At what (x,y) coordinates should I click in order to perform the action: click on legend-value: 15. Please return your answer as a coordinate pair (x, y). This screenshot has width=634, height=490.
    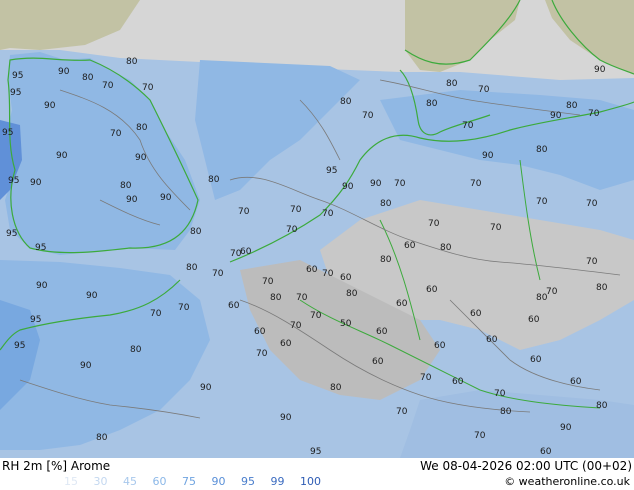
    Looking at the image, I should click on (71, 481).